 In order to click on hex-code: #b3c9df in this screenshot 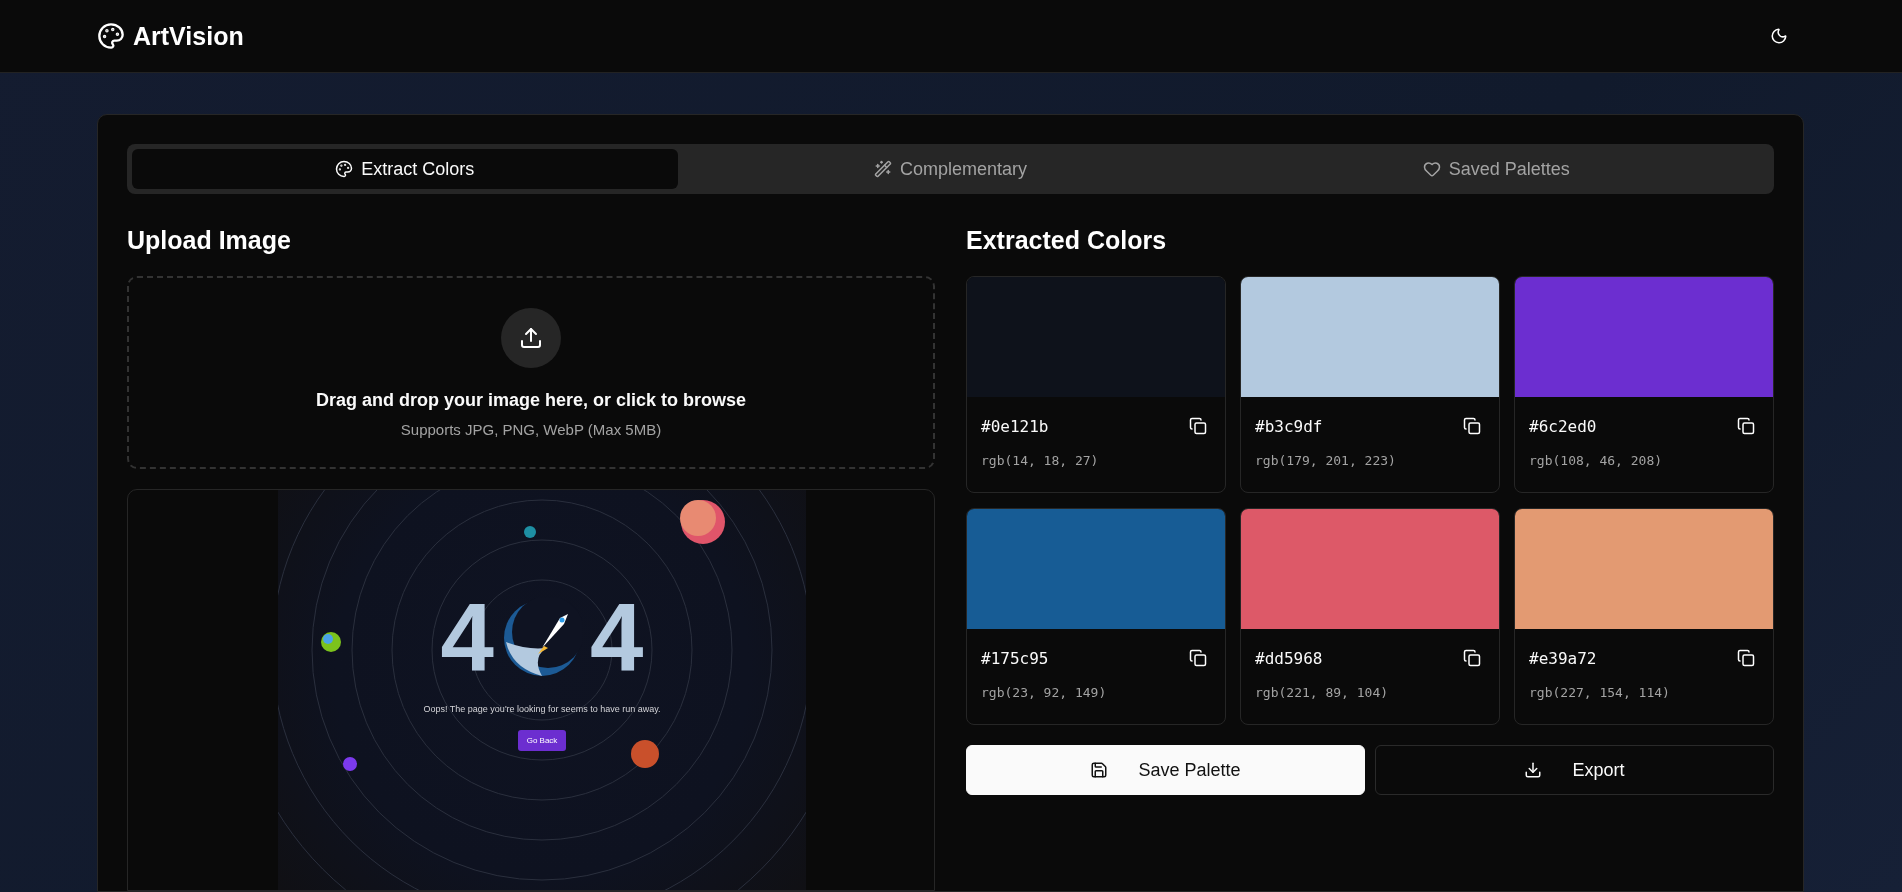, I will do `click(1289, 426)`.